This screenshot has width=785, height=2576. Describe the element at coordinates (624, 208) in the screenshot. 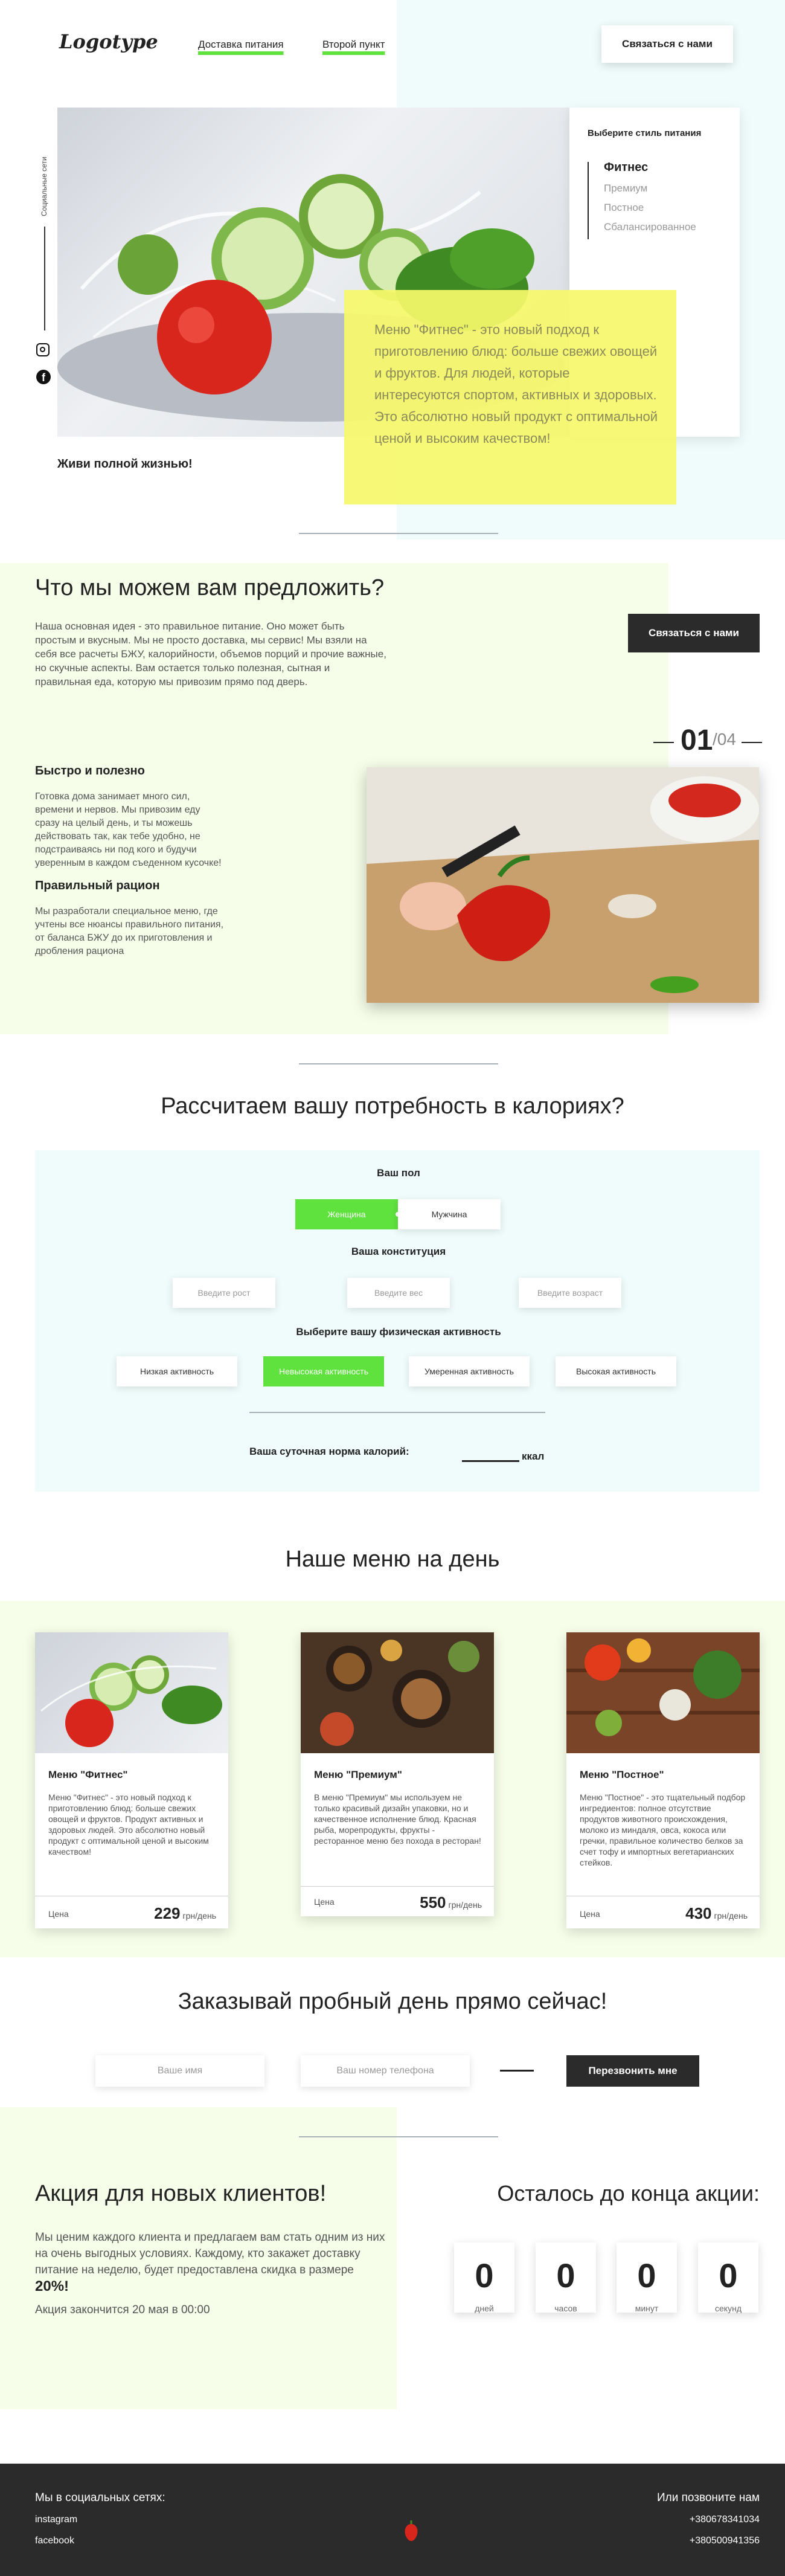

I see `style-option-lenten: Постное` at that location.